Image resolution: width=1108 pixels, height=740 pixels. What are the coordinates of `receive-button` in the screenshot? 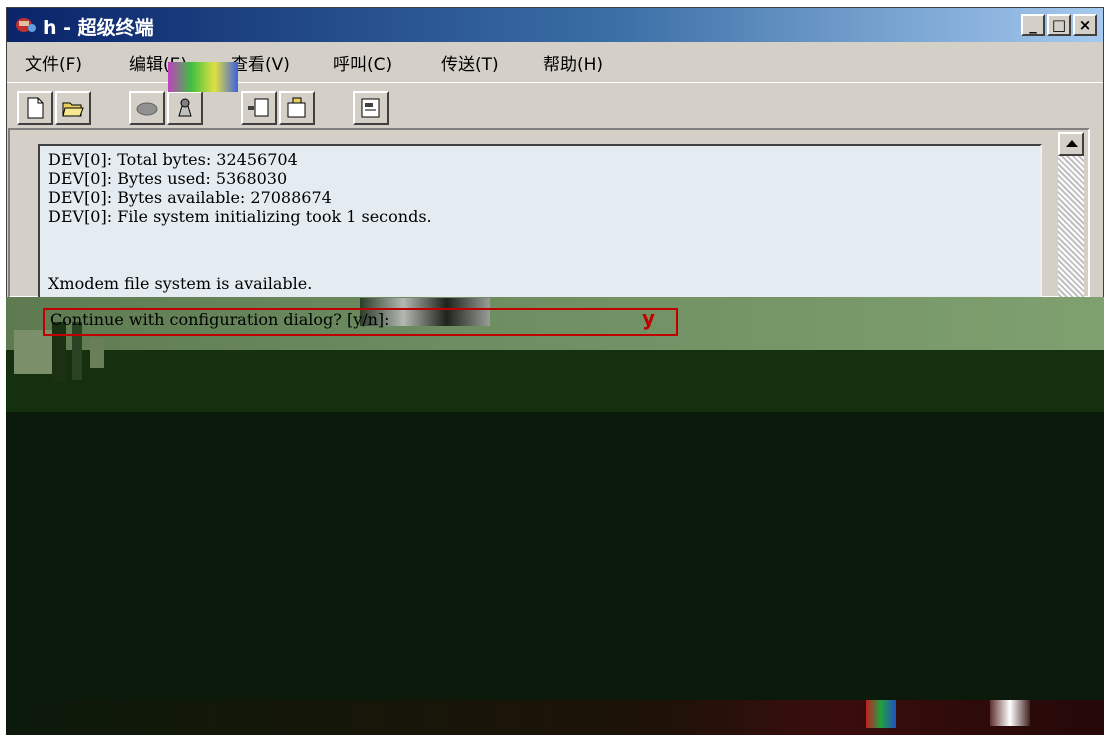 It's located at (297, 108).